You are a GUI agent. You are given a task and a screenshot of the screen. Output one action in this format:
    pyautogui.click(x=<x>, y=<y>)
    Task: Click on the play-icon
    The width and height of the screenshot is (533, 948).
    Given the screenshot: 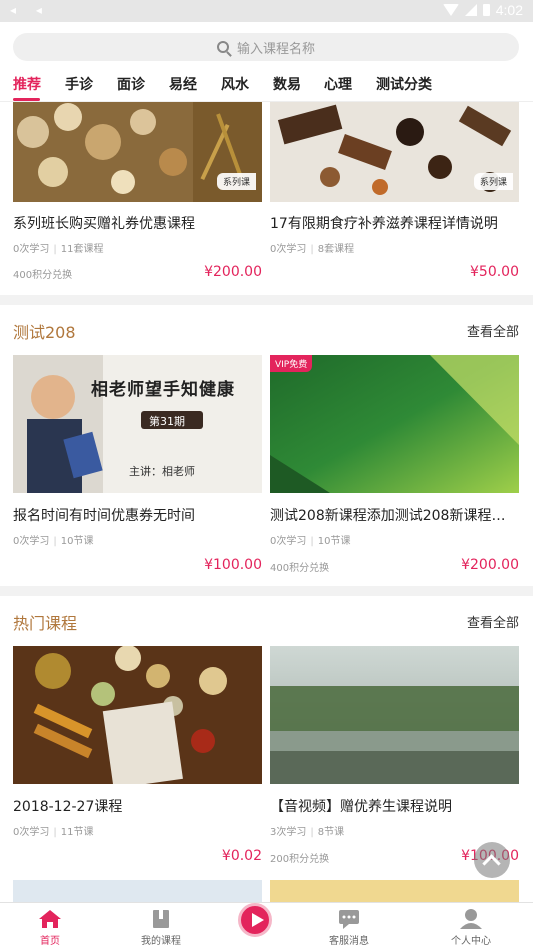 What is the action you would take?
    pyautogui.click(x=255, y=920)
    